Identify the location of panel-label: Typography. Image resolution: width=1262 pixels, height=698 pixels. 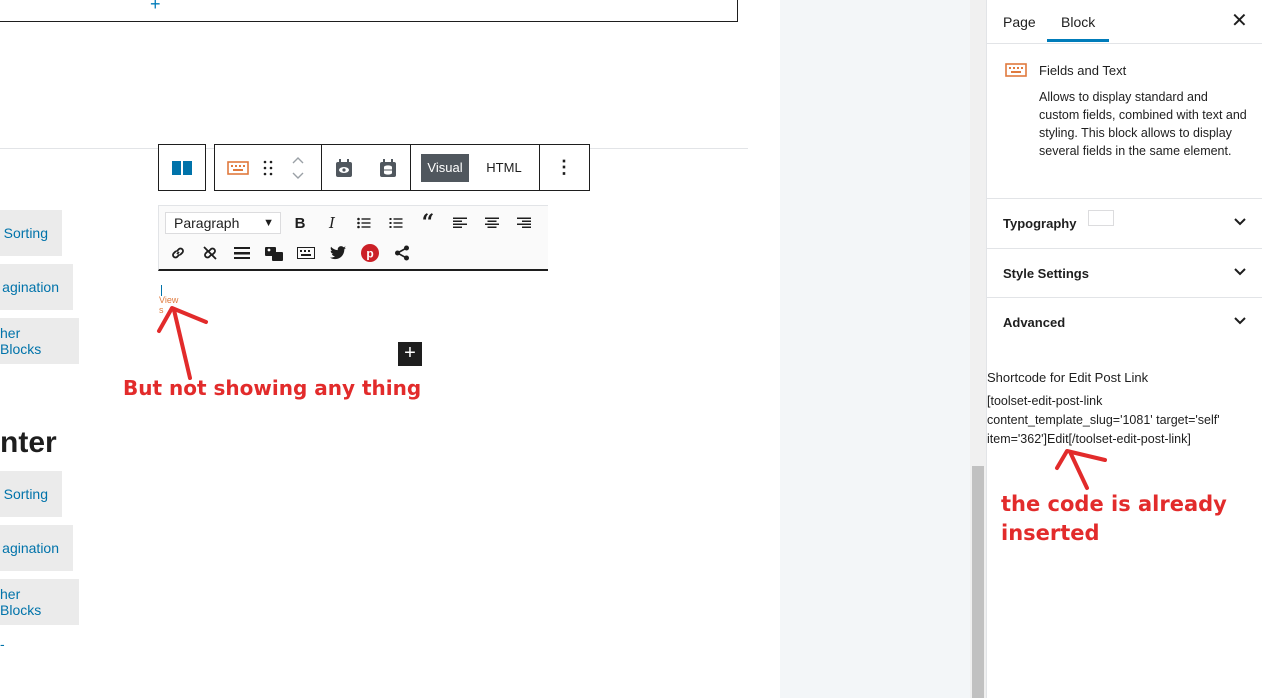
(1040, 223).